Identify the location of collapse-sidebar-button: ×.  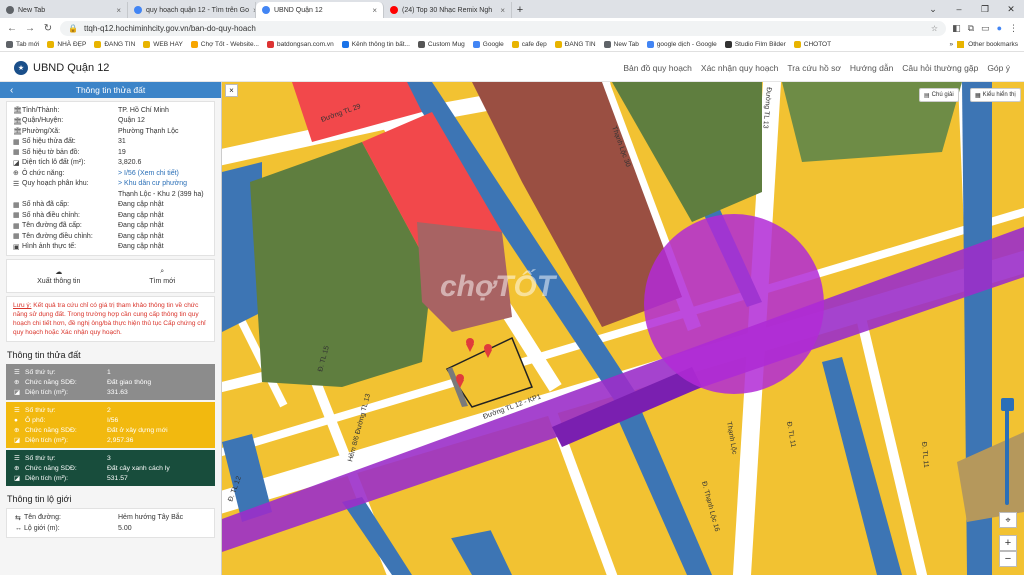
(231, 90).